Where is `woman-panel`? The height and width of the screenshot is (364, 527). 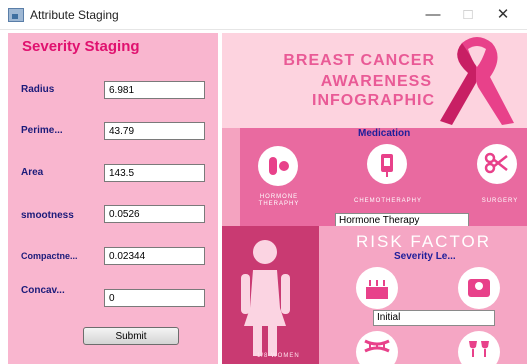 woman-panel is located at coordinates (270, 295).